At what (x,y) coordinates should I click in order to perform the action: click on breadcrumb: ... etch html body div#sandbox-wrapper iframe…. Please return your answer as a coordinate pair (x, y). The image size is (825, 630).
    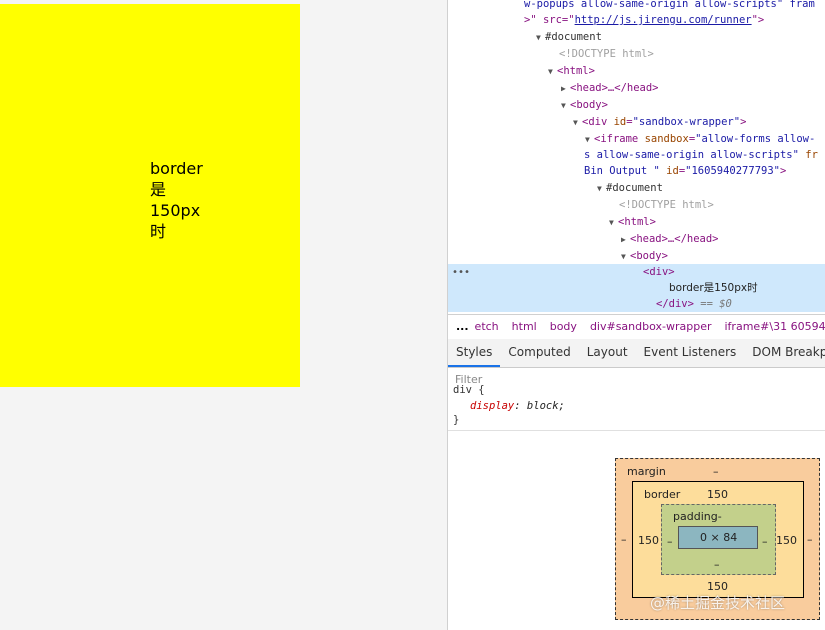
    Looking at the image, I should click on (636, 327).